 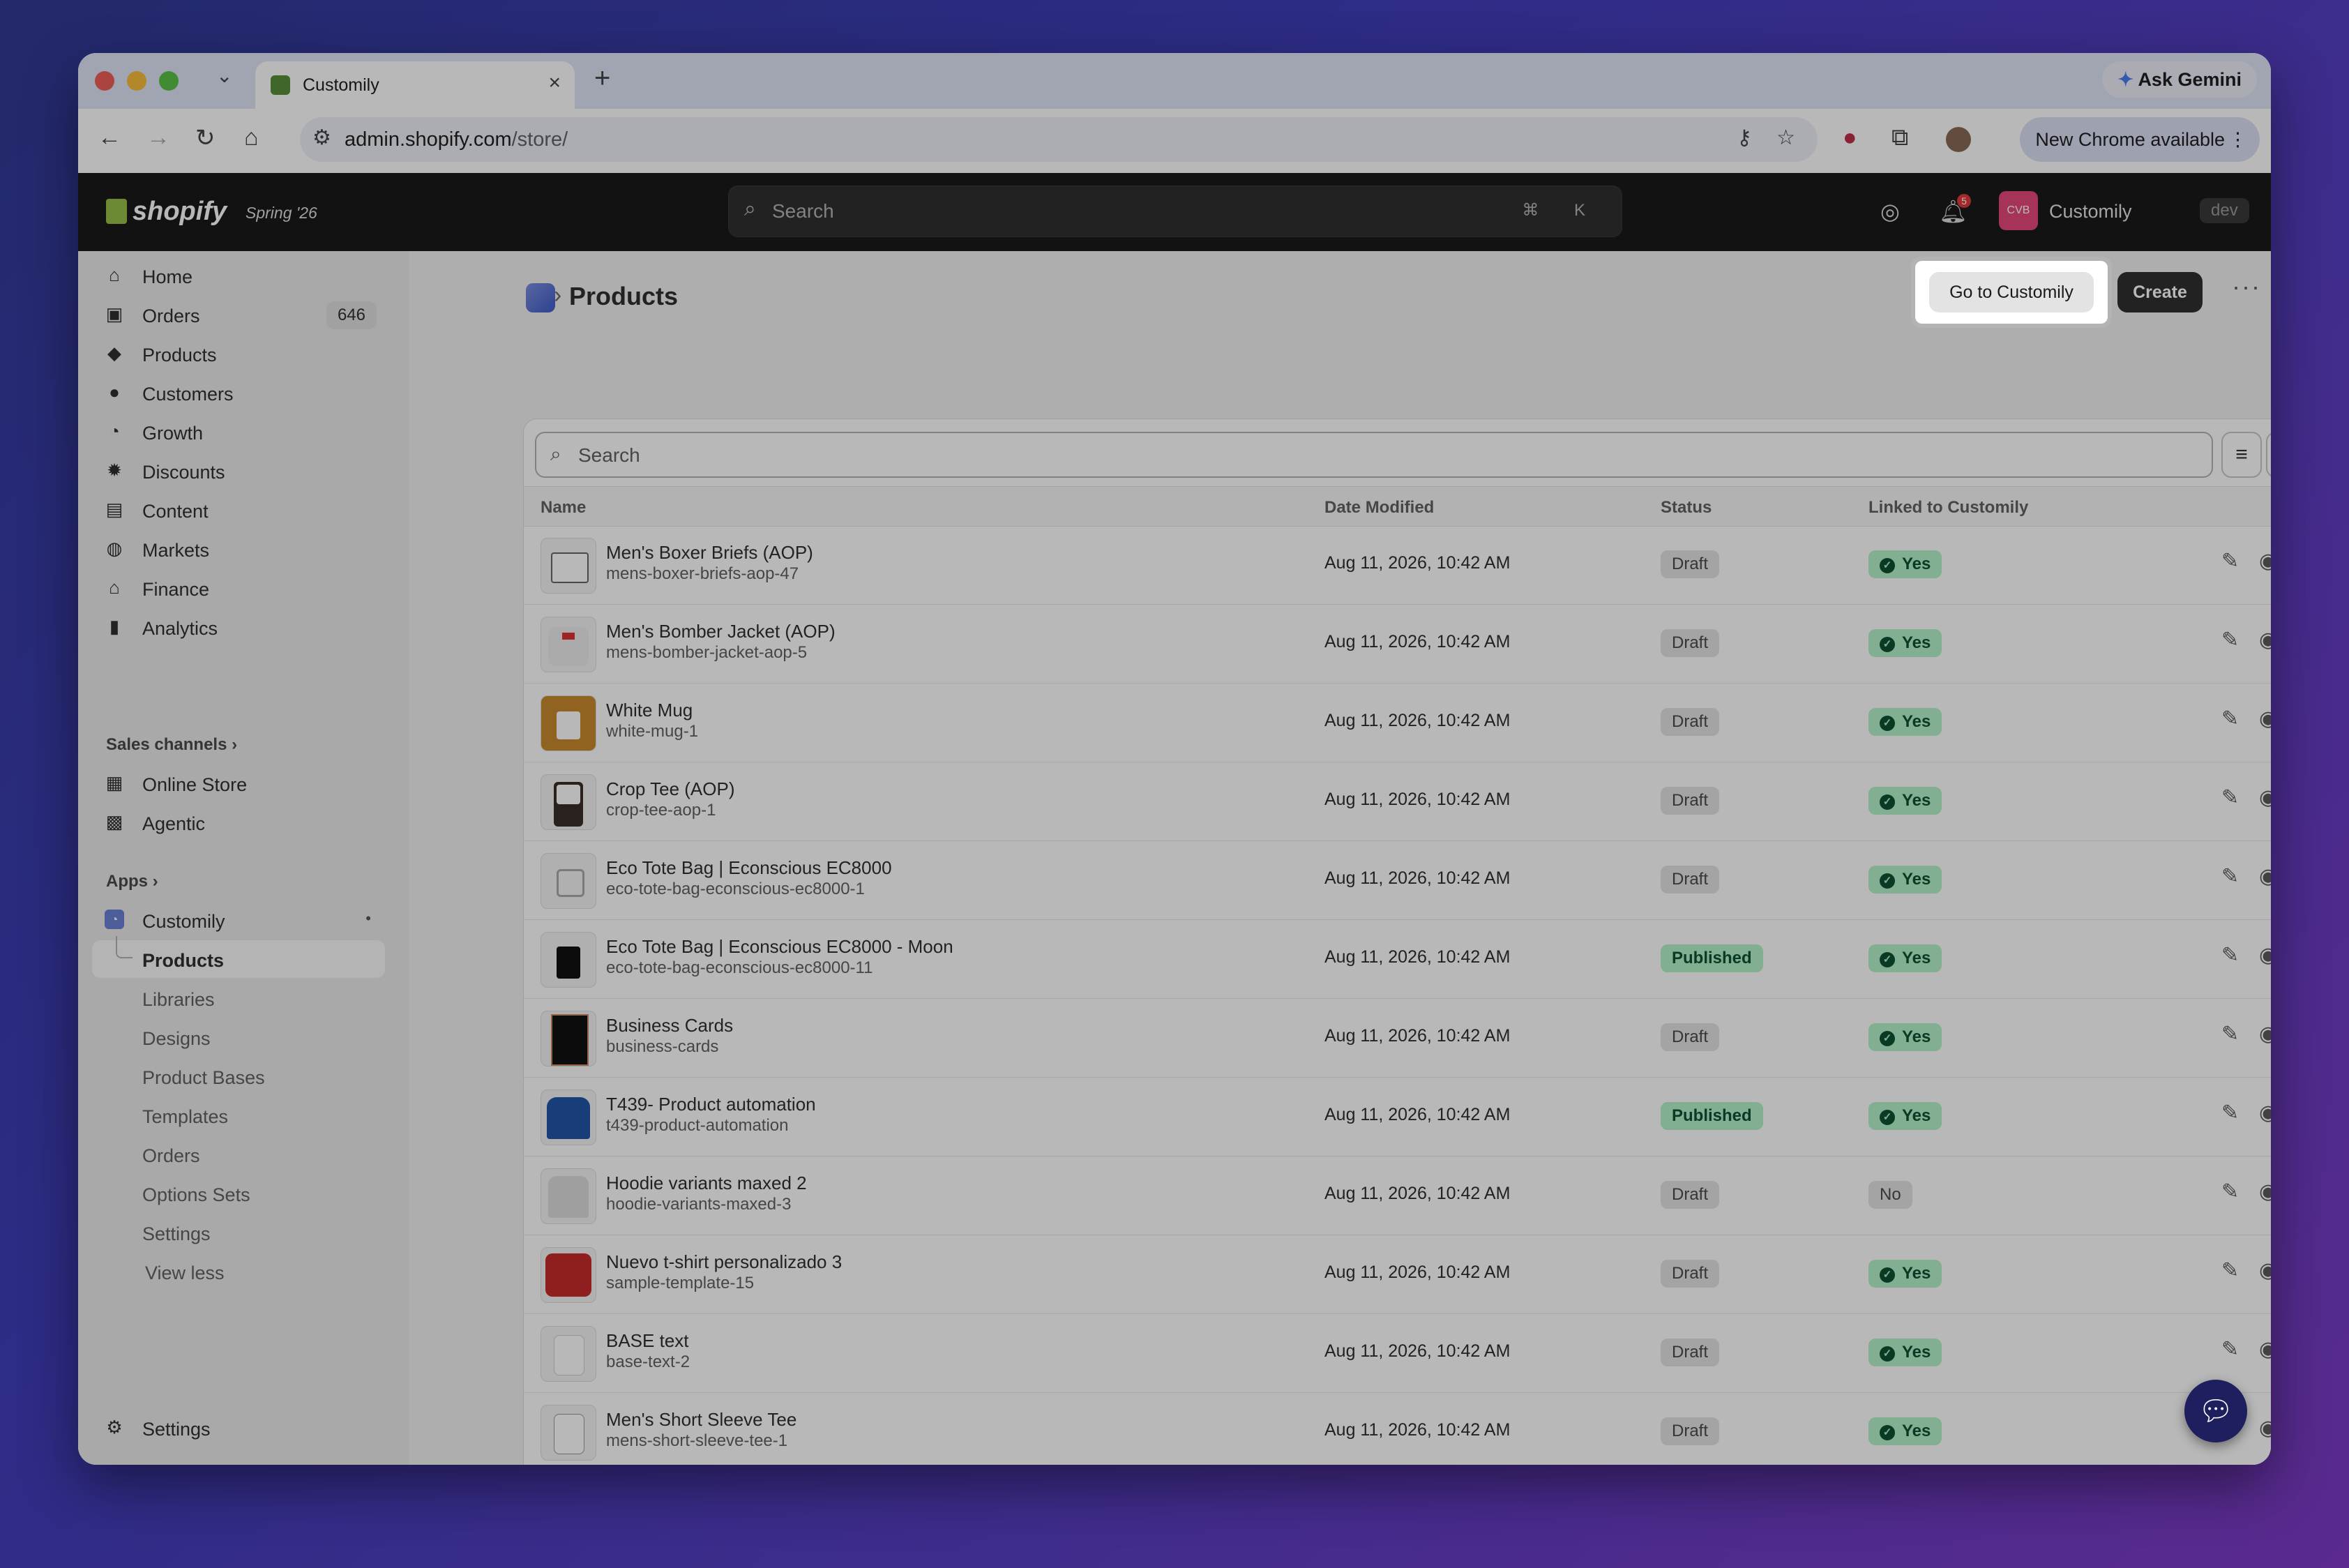 What do you see at coordinates (1175, 211) in the screenshot?
I see `global-search-input: ⌕ Search ⌘ K` at bounding box center [1175, 211].